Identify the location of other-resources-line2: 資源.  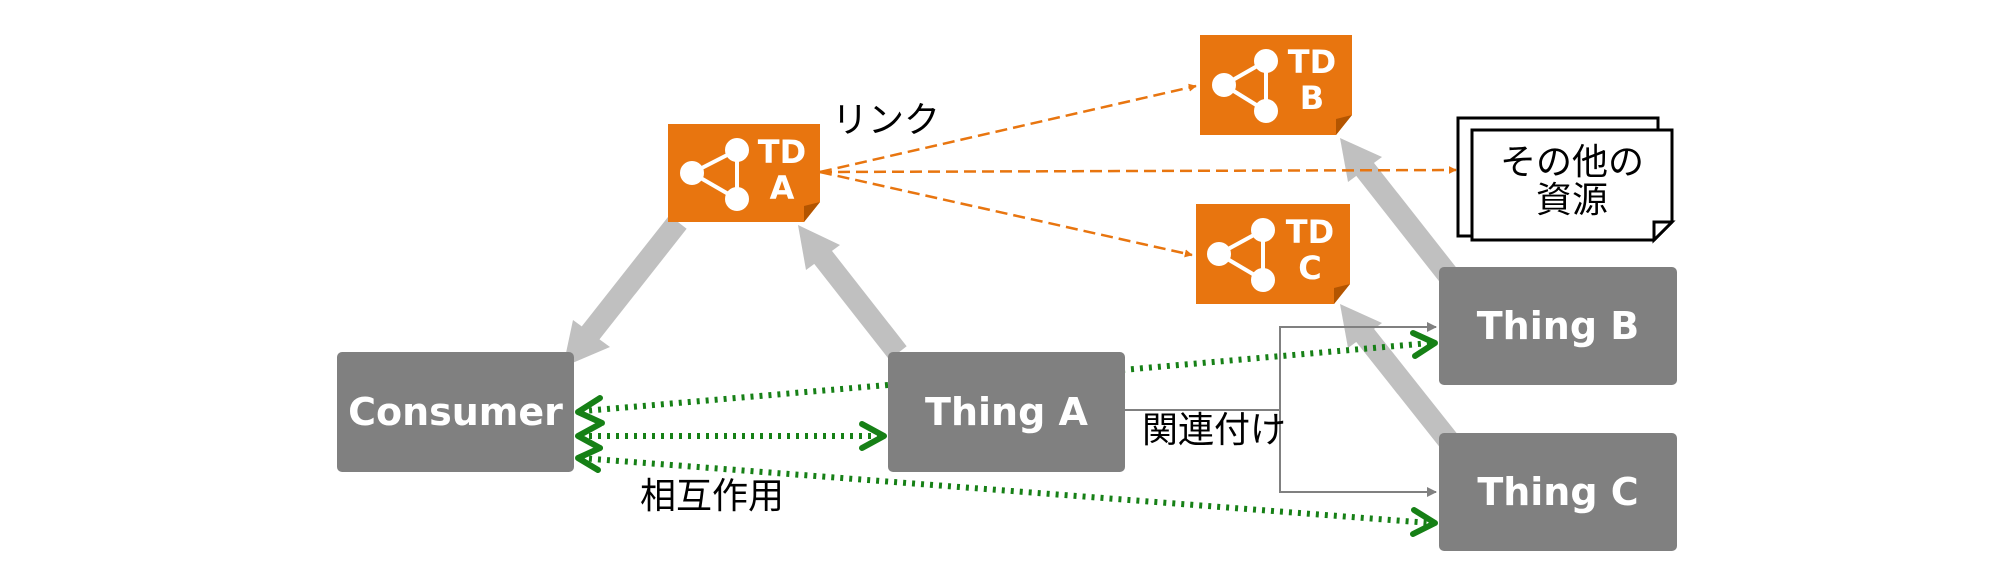
(1572, 200).